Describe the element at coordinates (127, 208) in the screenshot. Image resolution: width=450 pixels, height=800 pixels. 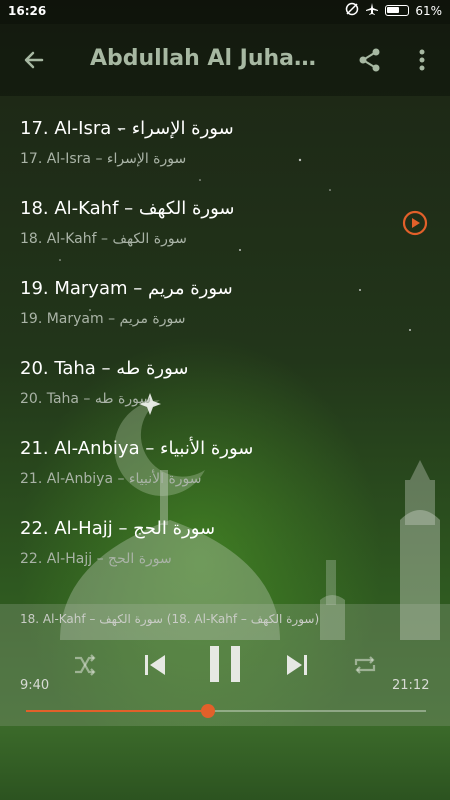
I see `track-title: 18. Al-Kahf – سورة الكهف` at that location.